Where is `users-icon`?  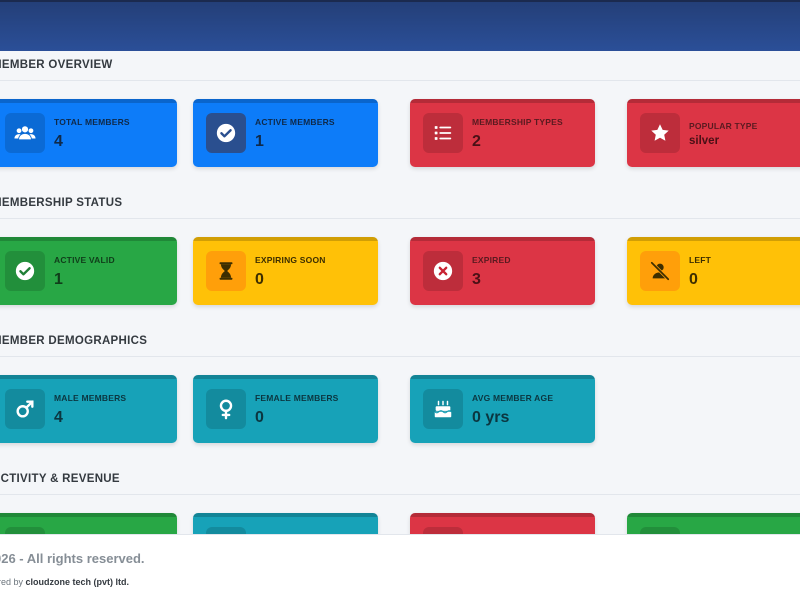
users-icon is located at coordinates (25, 133).